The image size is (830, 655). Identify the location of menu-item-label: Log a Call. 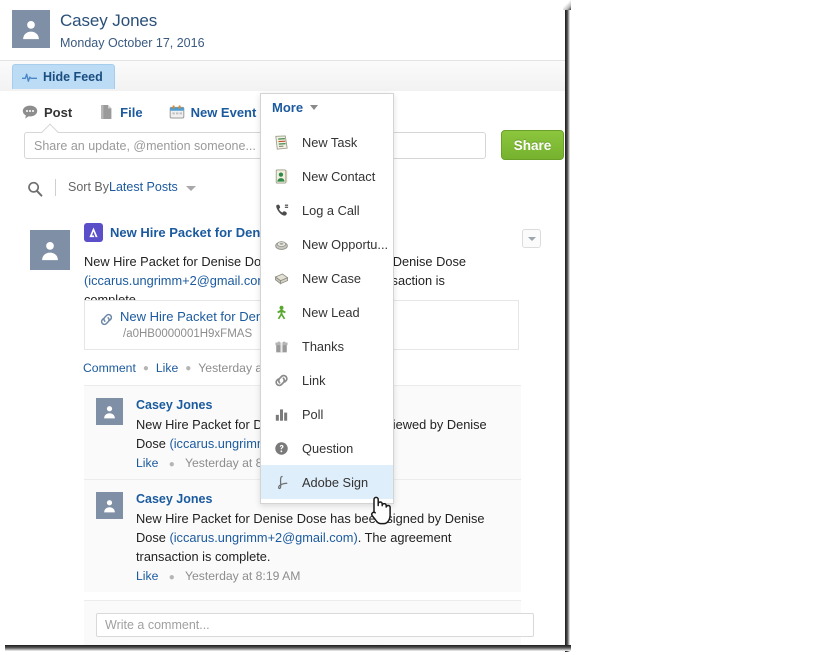
(331, 210).